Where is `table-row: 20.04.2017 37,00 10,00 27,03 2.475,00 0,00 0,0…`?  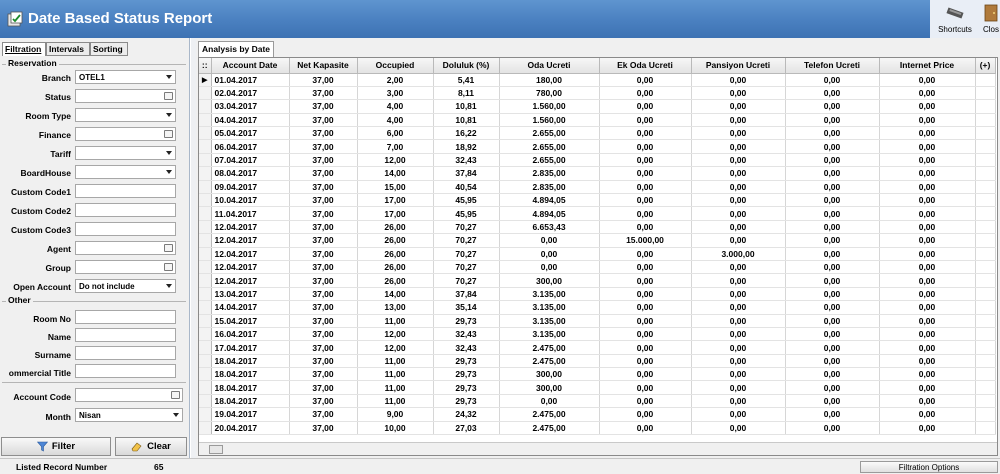
table-row: 20.04.2017 37,00 10,00 27,03 2.475,00 0,00 0,0… is located at coordinates (597, 428).